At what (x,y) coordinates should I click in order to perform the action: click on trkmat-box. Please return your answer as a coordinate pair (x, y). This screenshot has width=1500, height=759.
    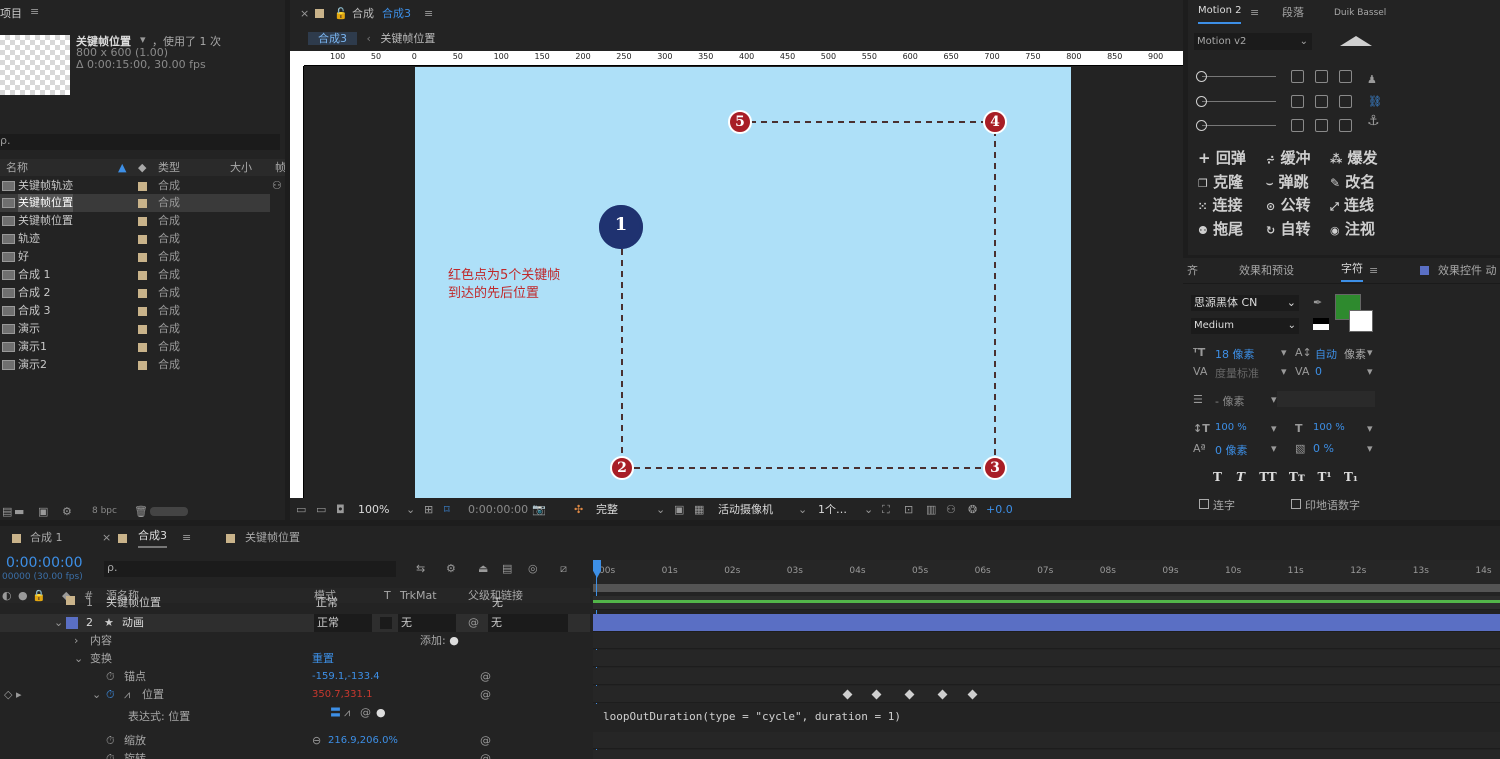
    Looking at the image, I should click on (386, 623).